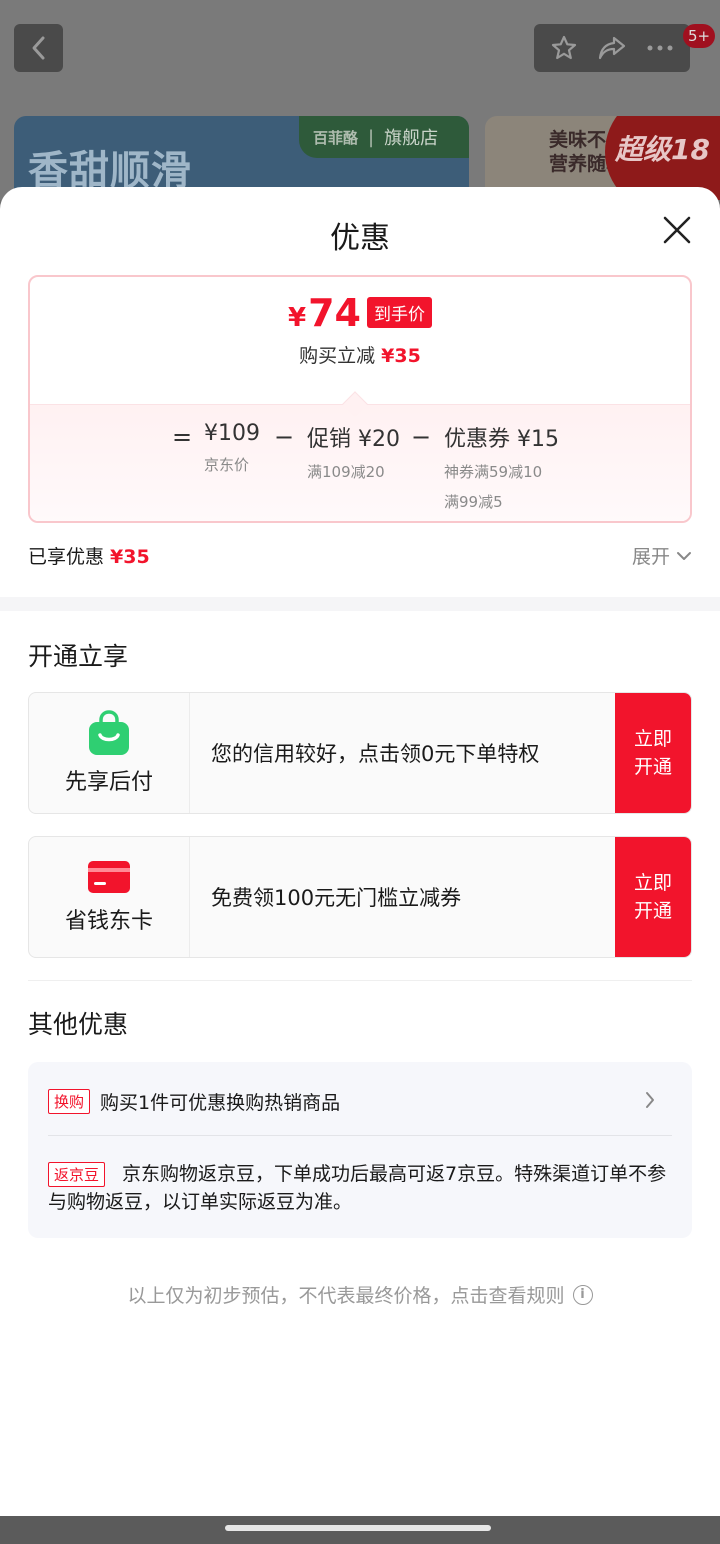  I want to click on close-icon, so click(677, 230).